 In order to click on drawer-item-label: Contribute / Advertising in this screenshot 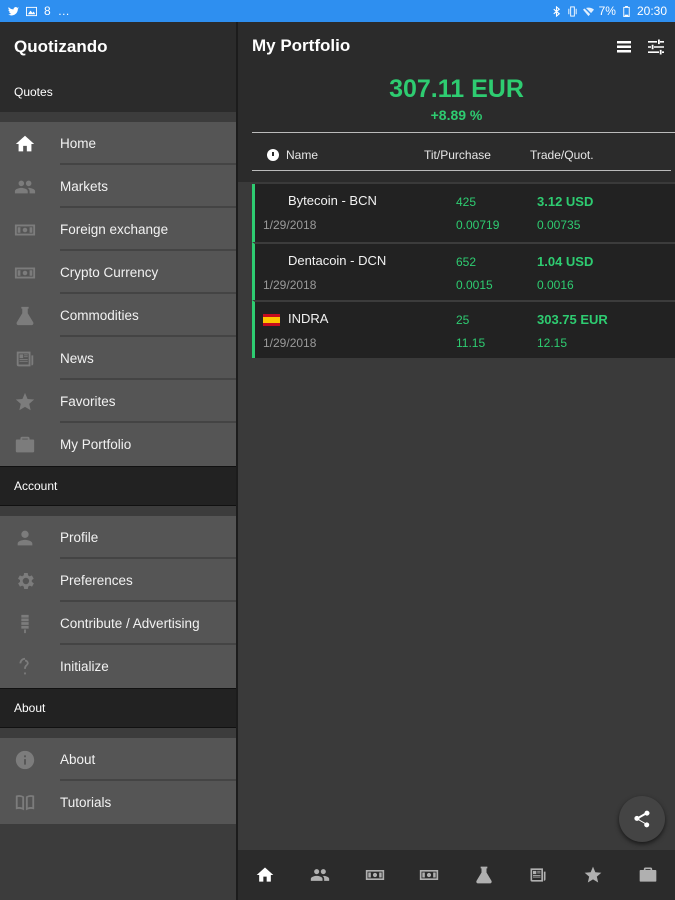, I will do `click(130, 623)`.